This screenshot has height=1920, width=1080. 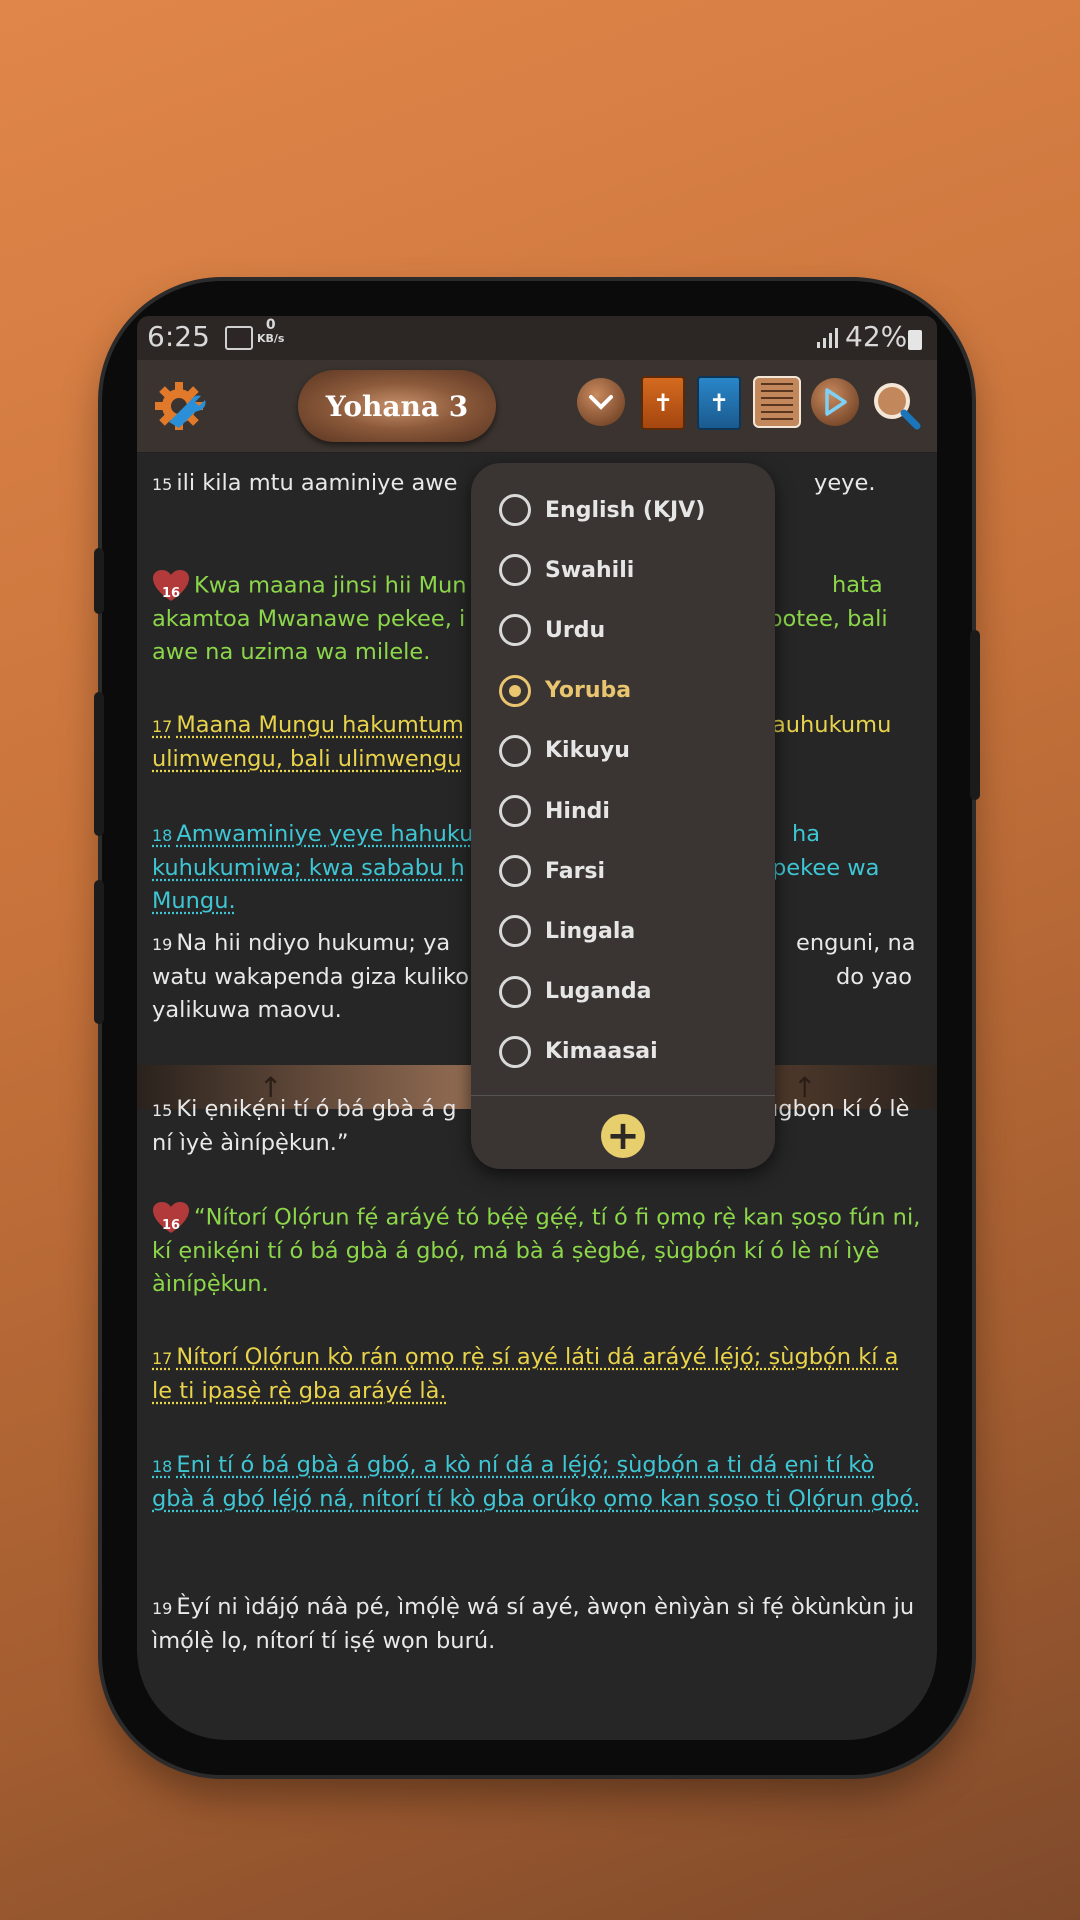 What do you see at coordinates (587, 751) in the screenshot?
I see `language-option-label: Kikuyu` at bounding box center [587, 751].